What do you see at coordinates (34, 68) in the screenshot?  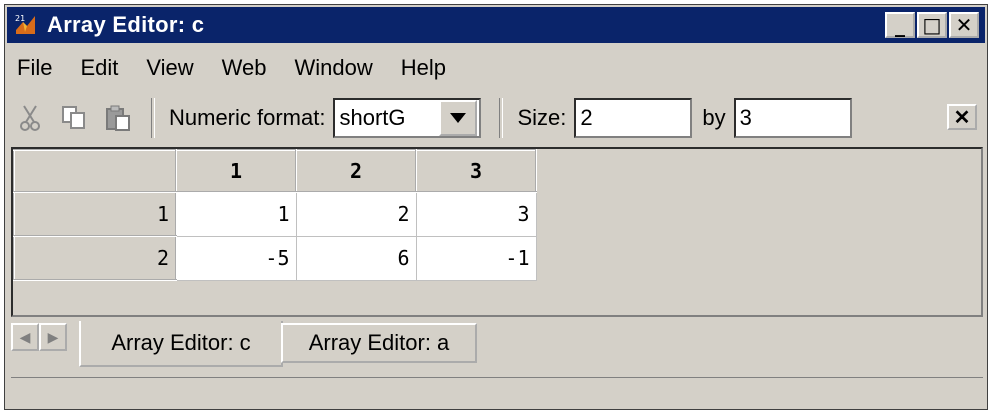 I see `menu-file: File` at bounding box center [34, 68].